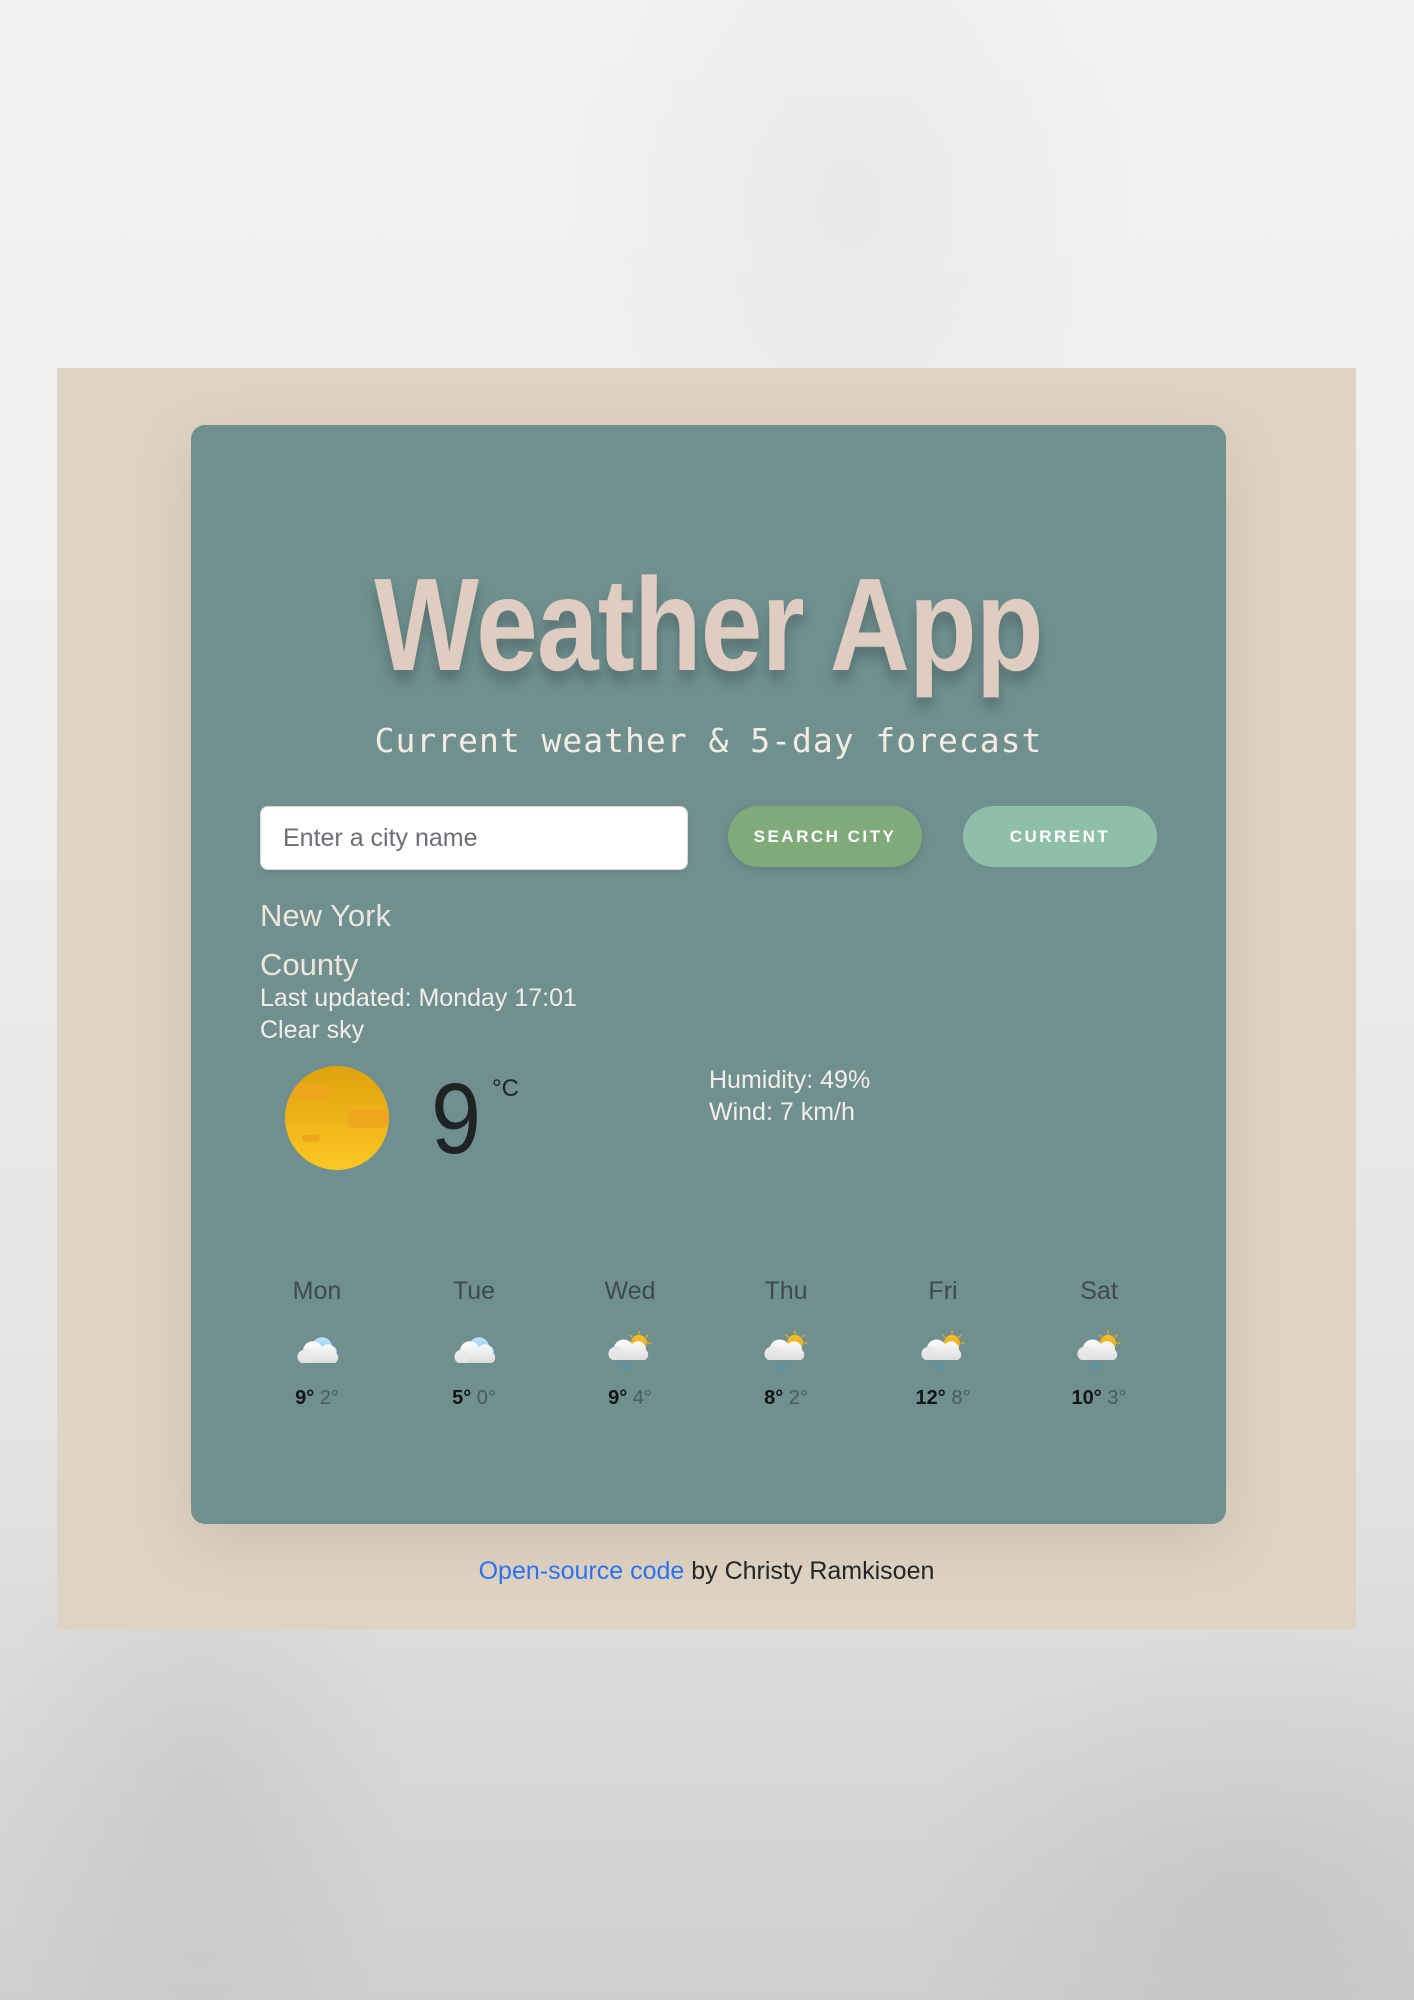  Describe the element at coordinates (809, 1571) in the screenshot. I see `footer-credit: by Christy Ramkisoen` at that location.